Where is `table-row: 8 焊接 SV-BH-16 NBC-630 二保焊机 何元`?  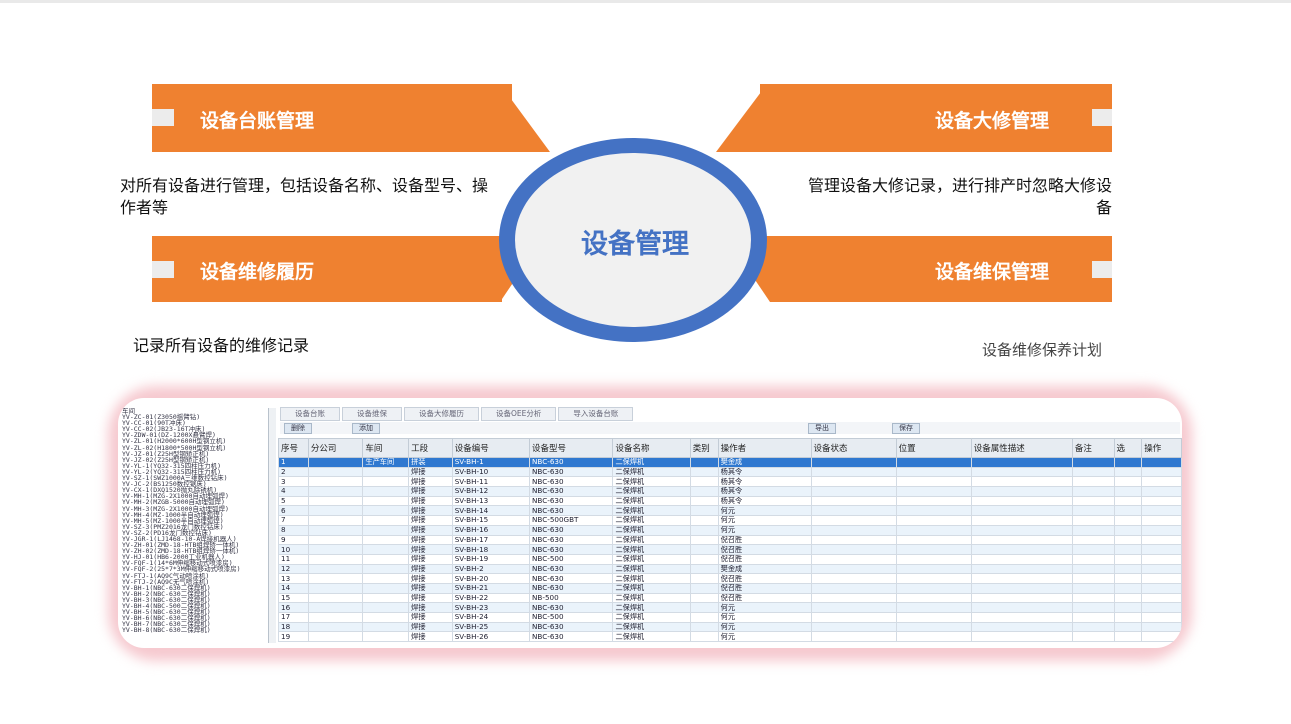 table-row: 8 焊接 SV-BH-16 NBC-630 二保焊机 何元 is located at coordinates (730, 530).